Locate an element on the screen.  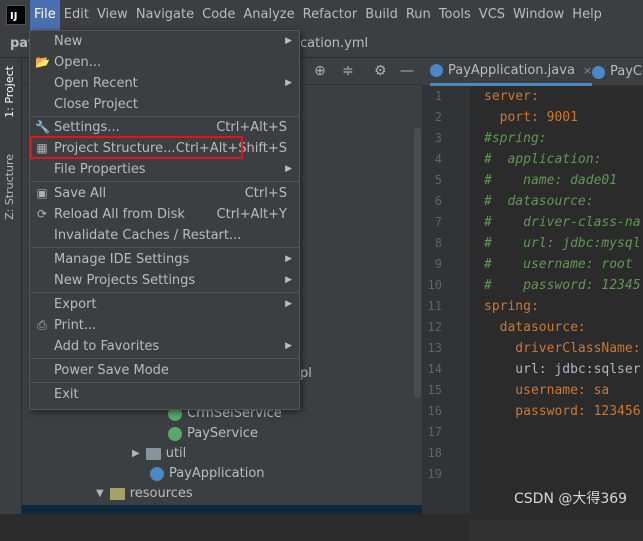
menu-navigate: Navigate is located at coordinates (165, 15).